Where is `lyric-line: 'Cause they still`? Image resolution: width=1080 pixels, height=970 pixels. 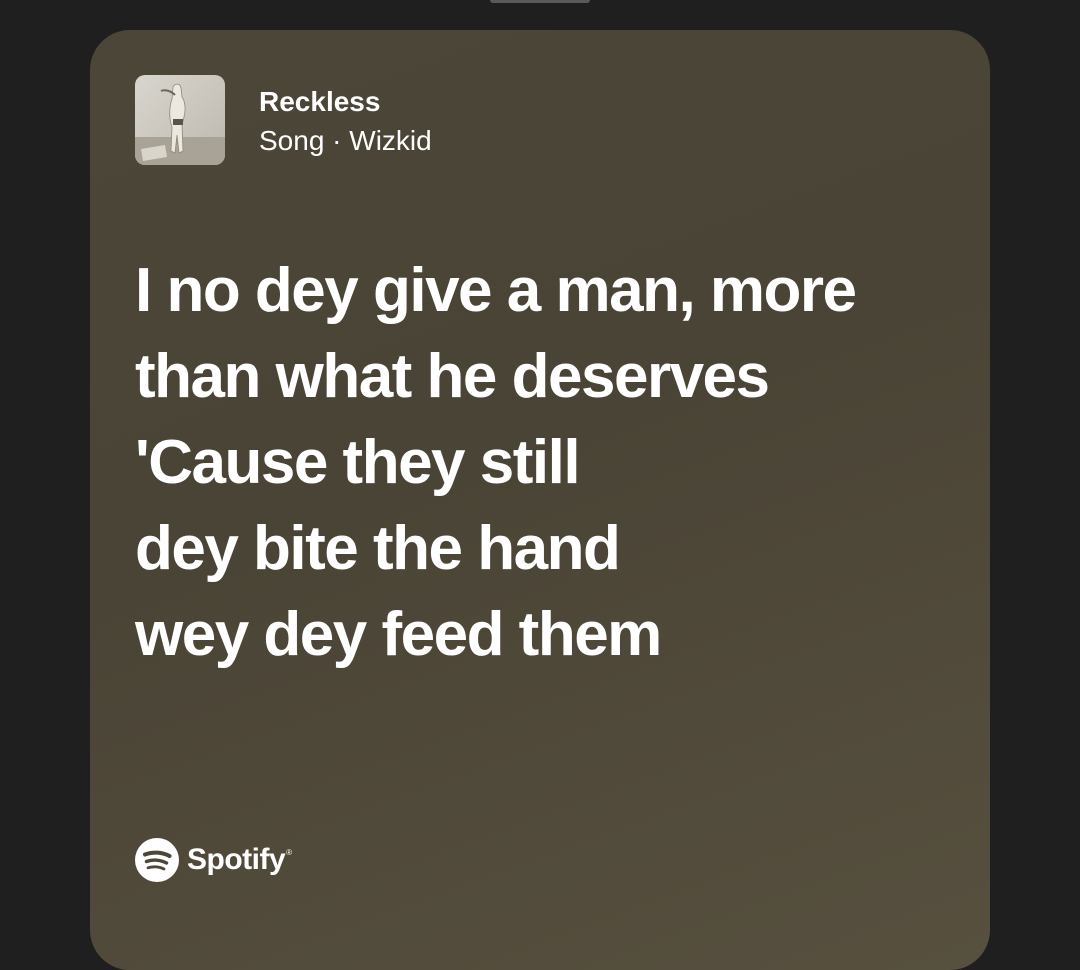
lyric-line: 'Cause they still is located at coordinates (358, 462).